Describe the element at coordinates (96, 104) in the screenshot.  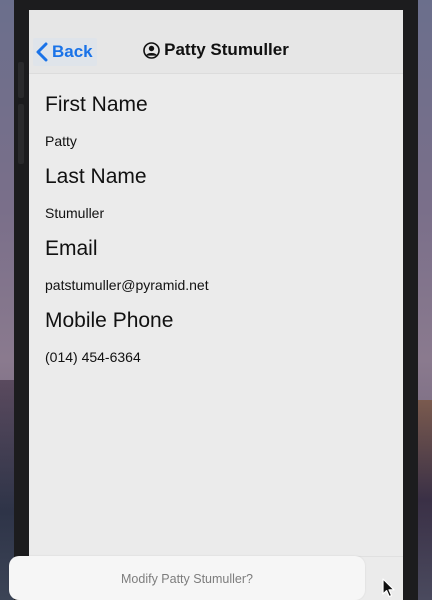
I see `first-name-label: First Name` at that location.